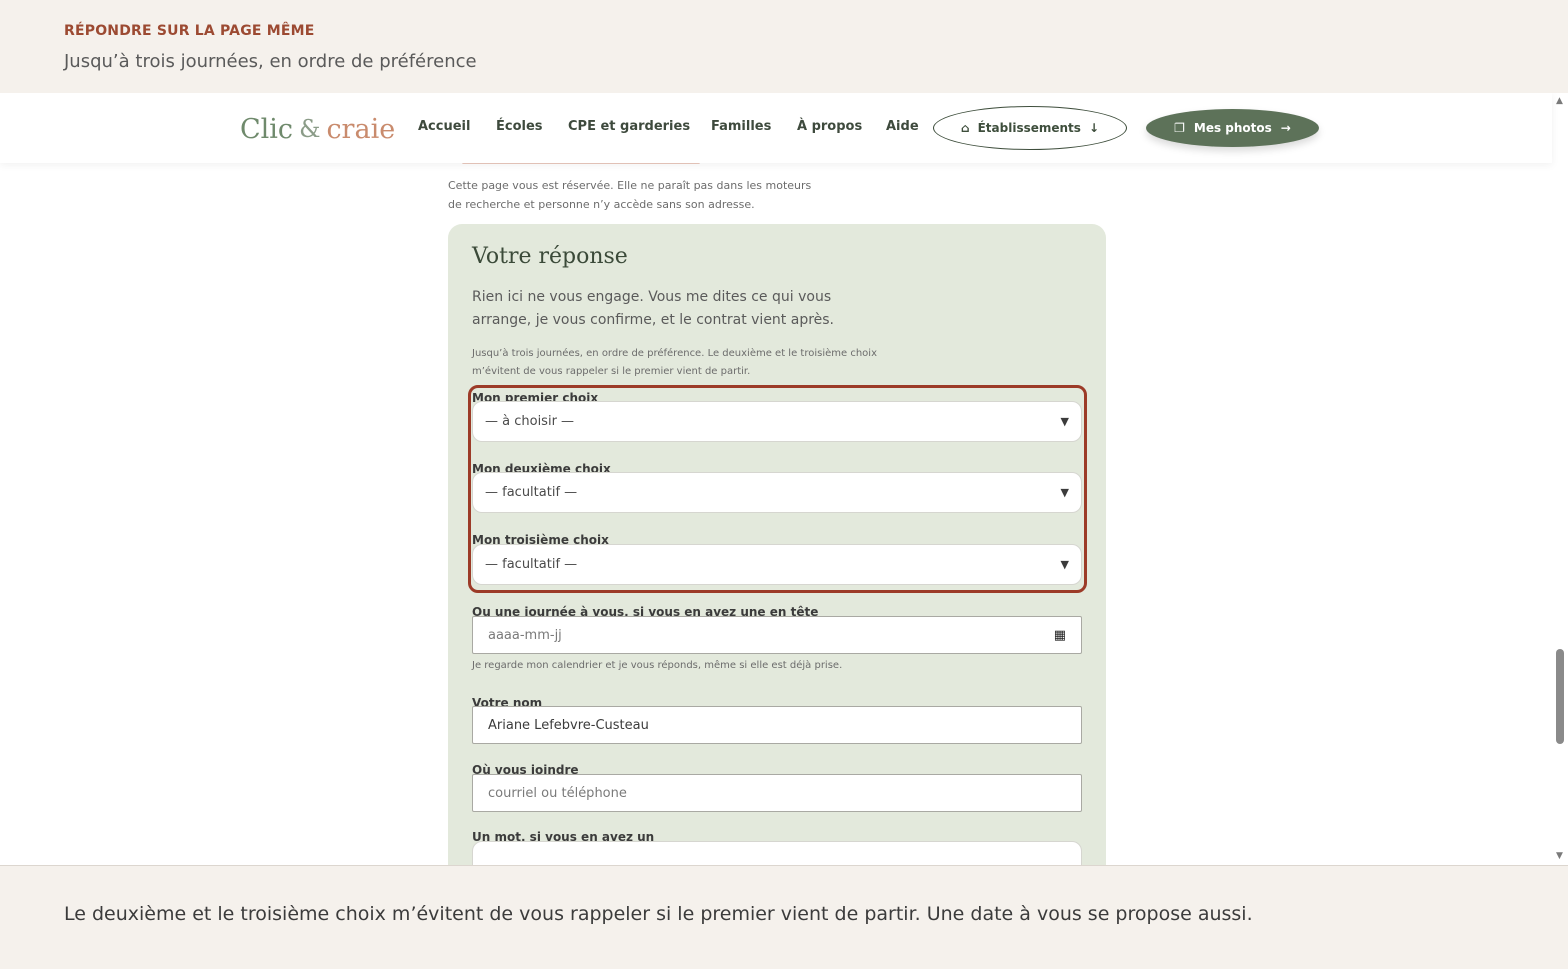 The image size is (1568, 969). Describe the element at coordinates (189, 31) in the screenshot. I see `banner-eyebrow: RÉPONDRE SUR LA PAGE MÊME` at that location.